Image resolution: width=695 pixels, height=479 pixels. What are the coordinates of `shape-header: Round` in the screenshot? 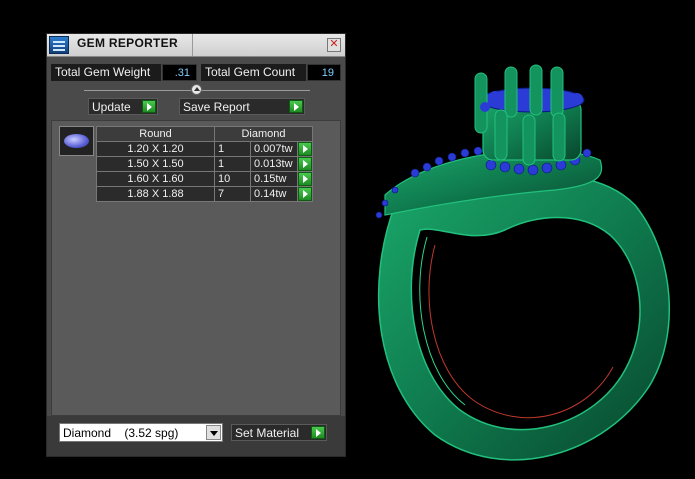 It's located at (155, 134).